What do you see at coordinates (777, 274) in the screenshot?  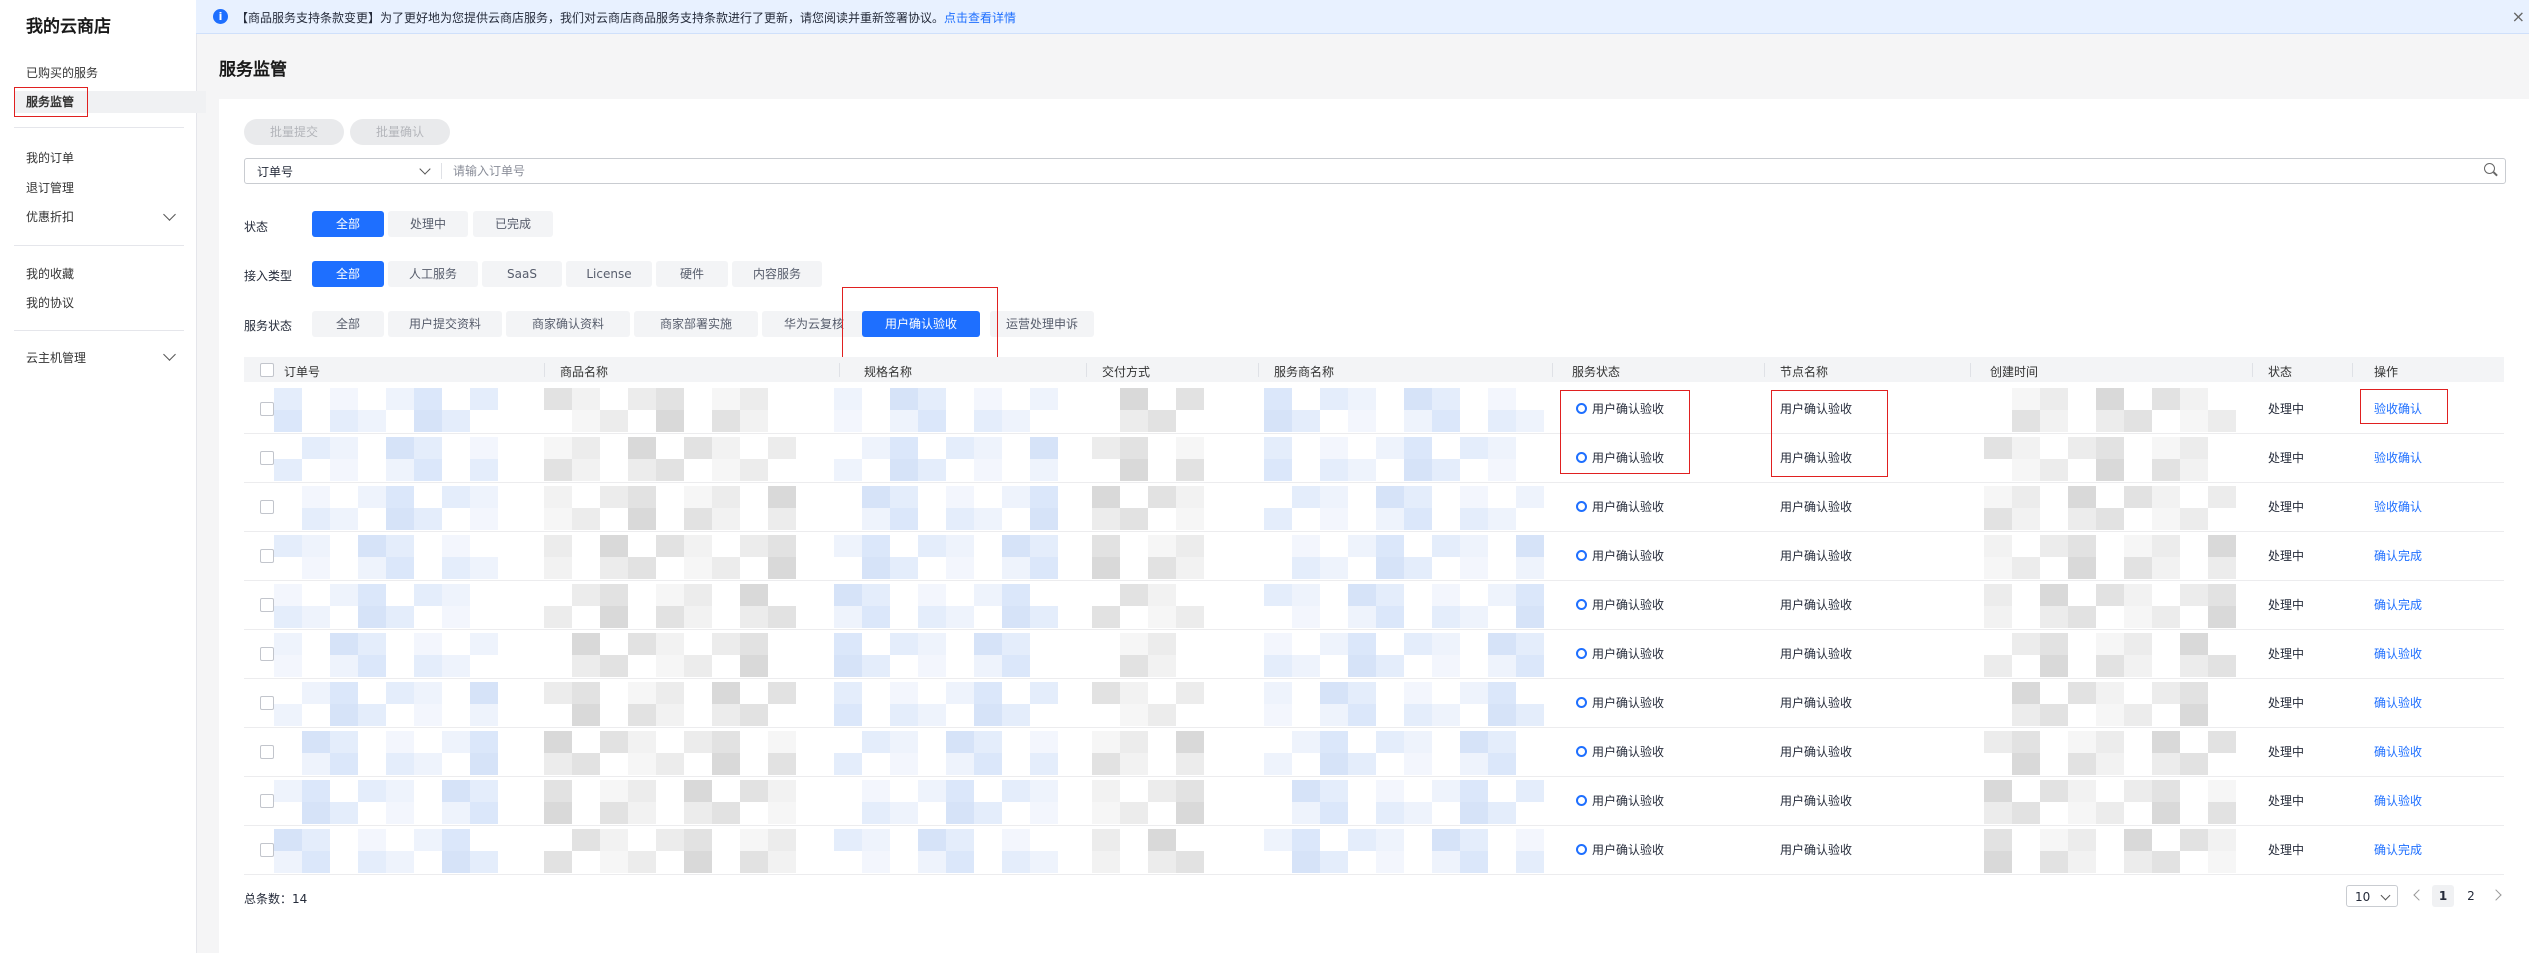 I see `access-chip-content: 内容服务` at bounding box center [777, 274].